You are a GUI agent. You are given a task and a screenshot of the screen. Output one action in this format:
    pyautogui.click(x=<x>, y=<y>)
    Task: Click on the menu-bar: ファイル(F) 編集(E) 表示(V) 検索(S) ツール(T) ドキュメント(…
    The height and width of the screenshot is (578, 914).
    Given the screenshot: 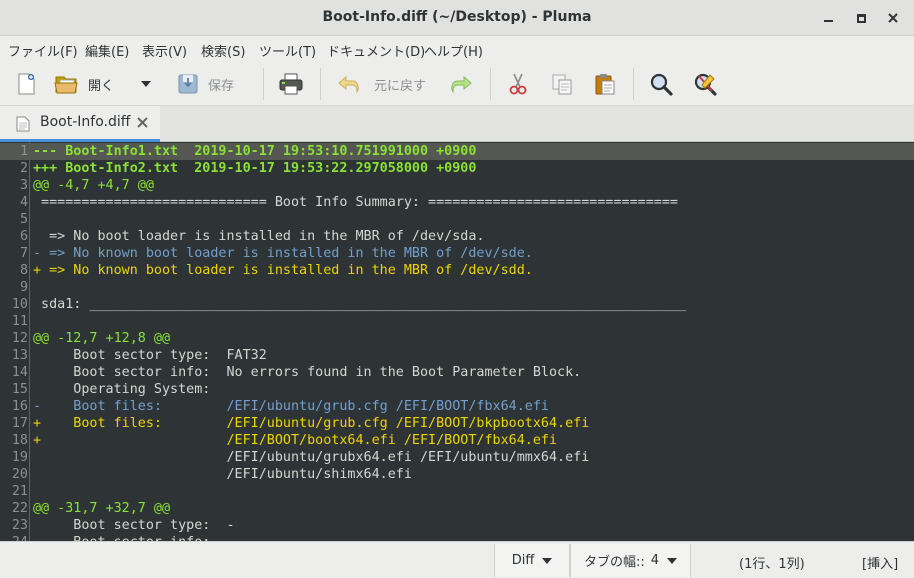 What is the action you would take?
    pyautogui.click(x=457, y=49)
    